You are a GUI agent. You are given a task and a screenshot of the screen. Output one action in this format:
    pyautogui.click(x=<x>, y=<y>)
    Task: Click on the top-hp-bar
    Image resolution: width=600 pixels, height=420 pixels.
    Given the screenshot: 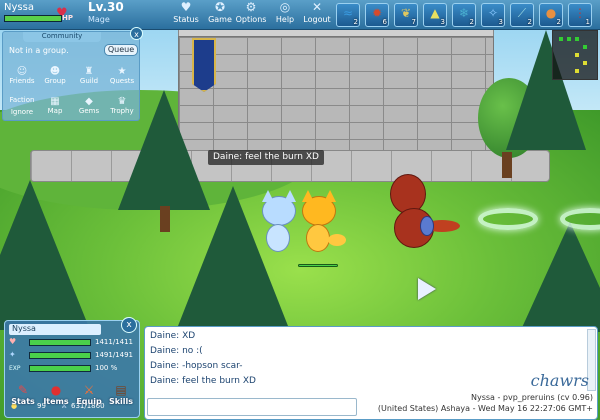 What is the action you would take?
    pyautogui.click(x=33, y=18)
    